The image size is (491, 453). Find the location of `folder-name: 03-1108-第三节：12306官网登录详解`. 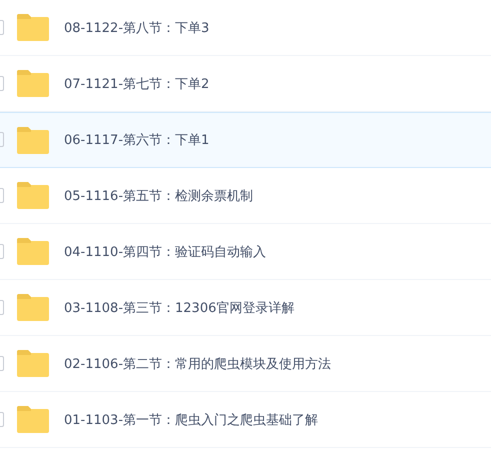

folder-name: 03-1108-第三节：12306官网登录详解 is located at coordinates (179, 307).